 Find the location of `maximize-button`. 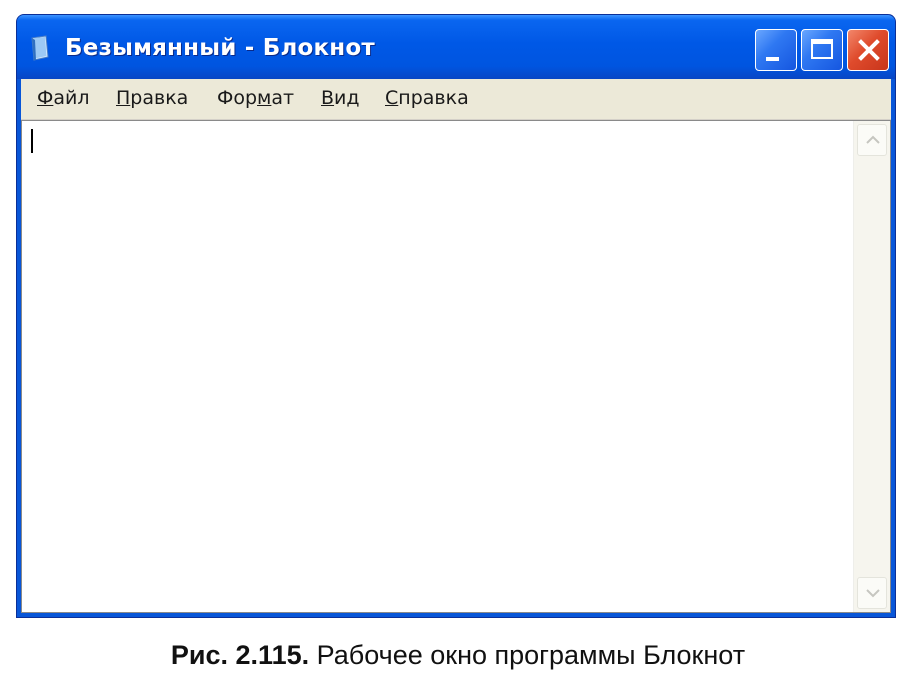

maximize-button is located at coordinates (822, 50).